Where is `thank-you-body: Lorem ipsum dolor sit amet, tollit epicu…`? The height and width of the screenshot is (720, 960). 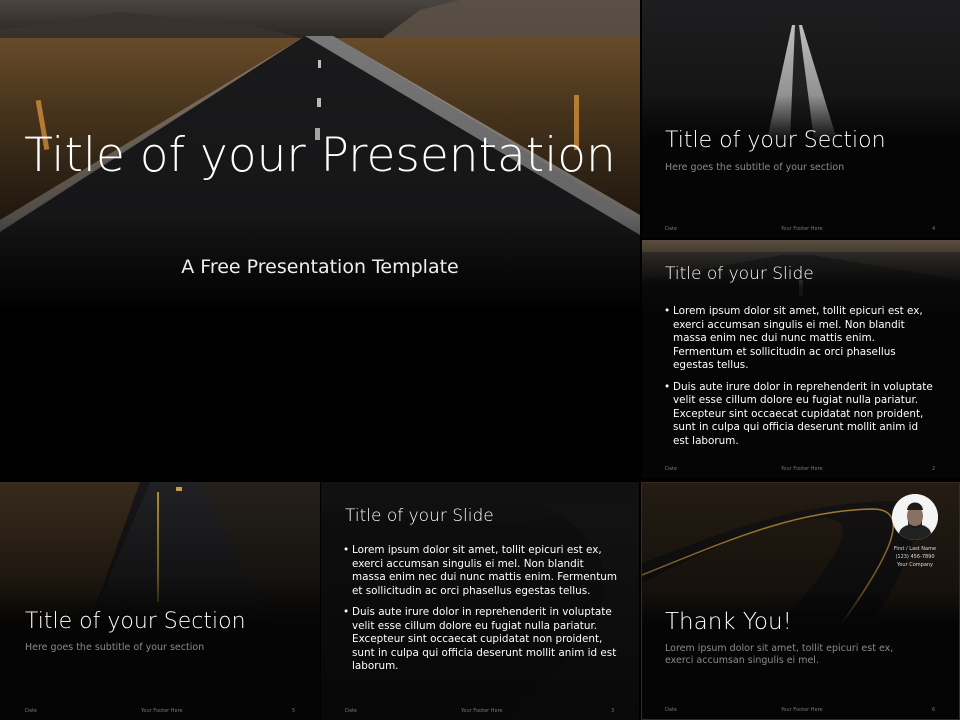
thank-you-body: Lorem ipsum dolor sit amet, tollit epicu… is located at coordinates (779, 654).